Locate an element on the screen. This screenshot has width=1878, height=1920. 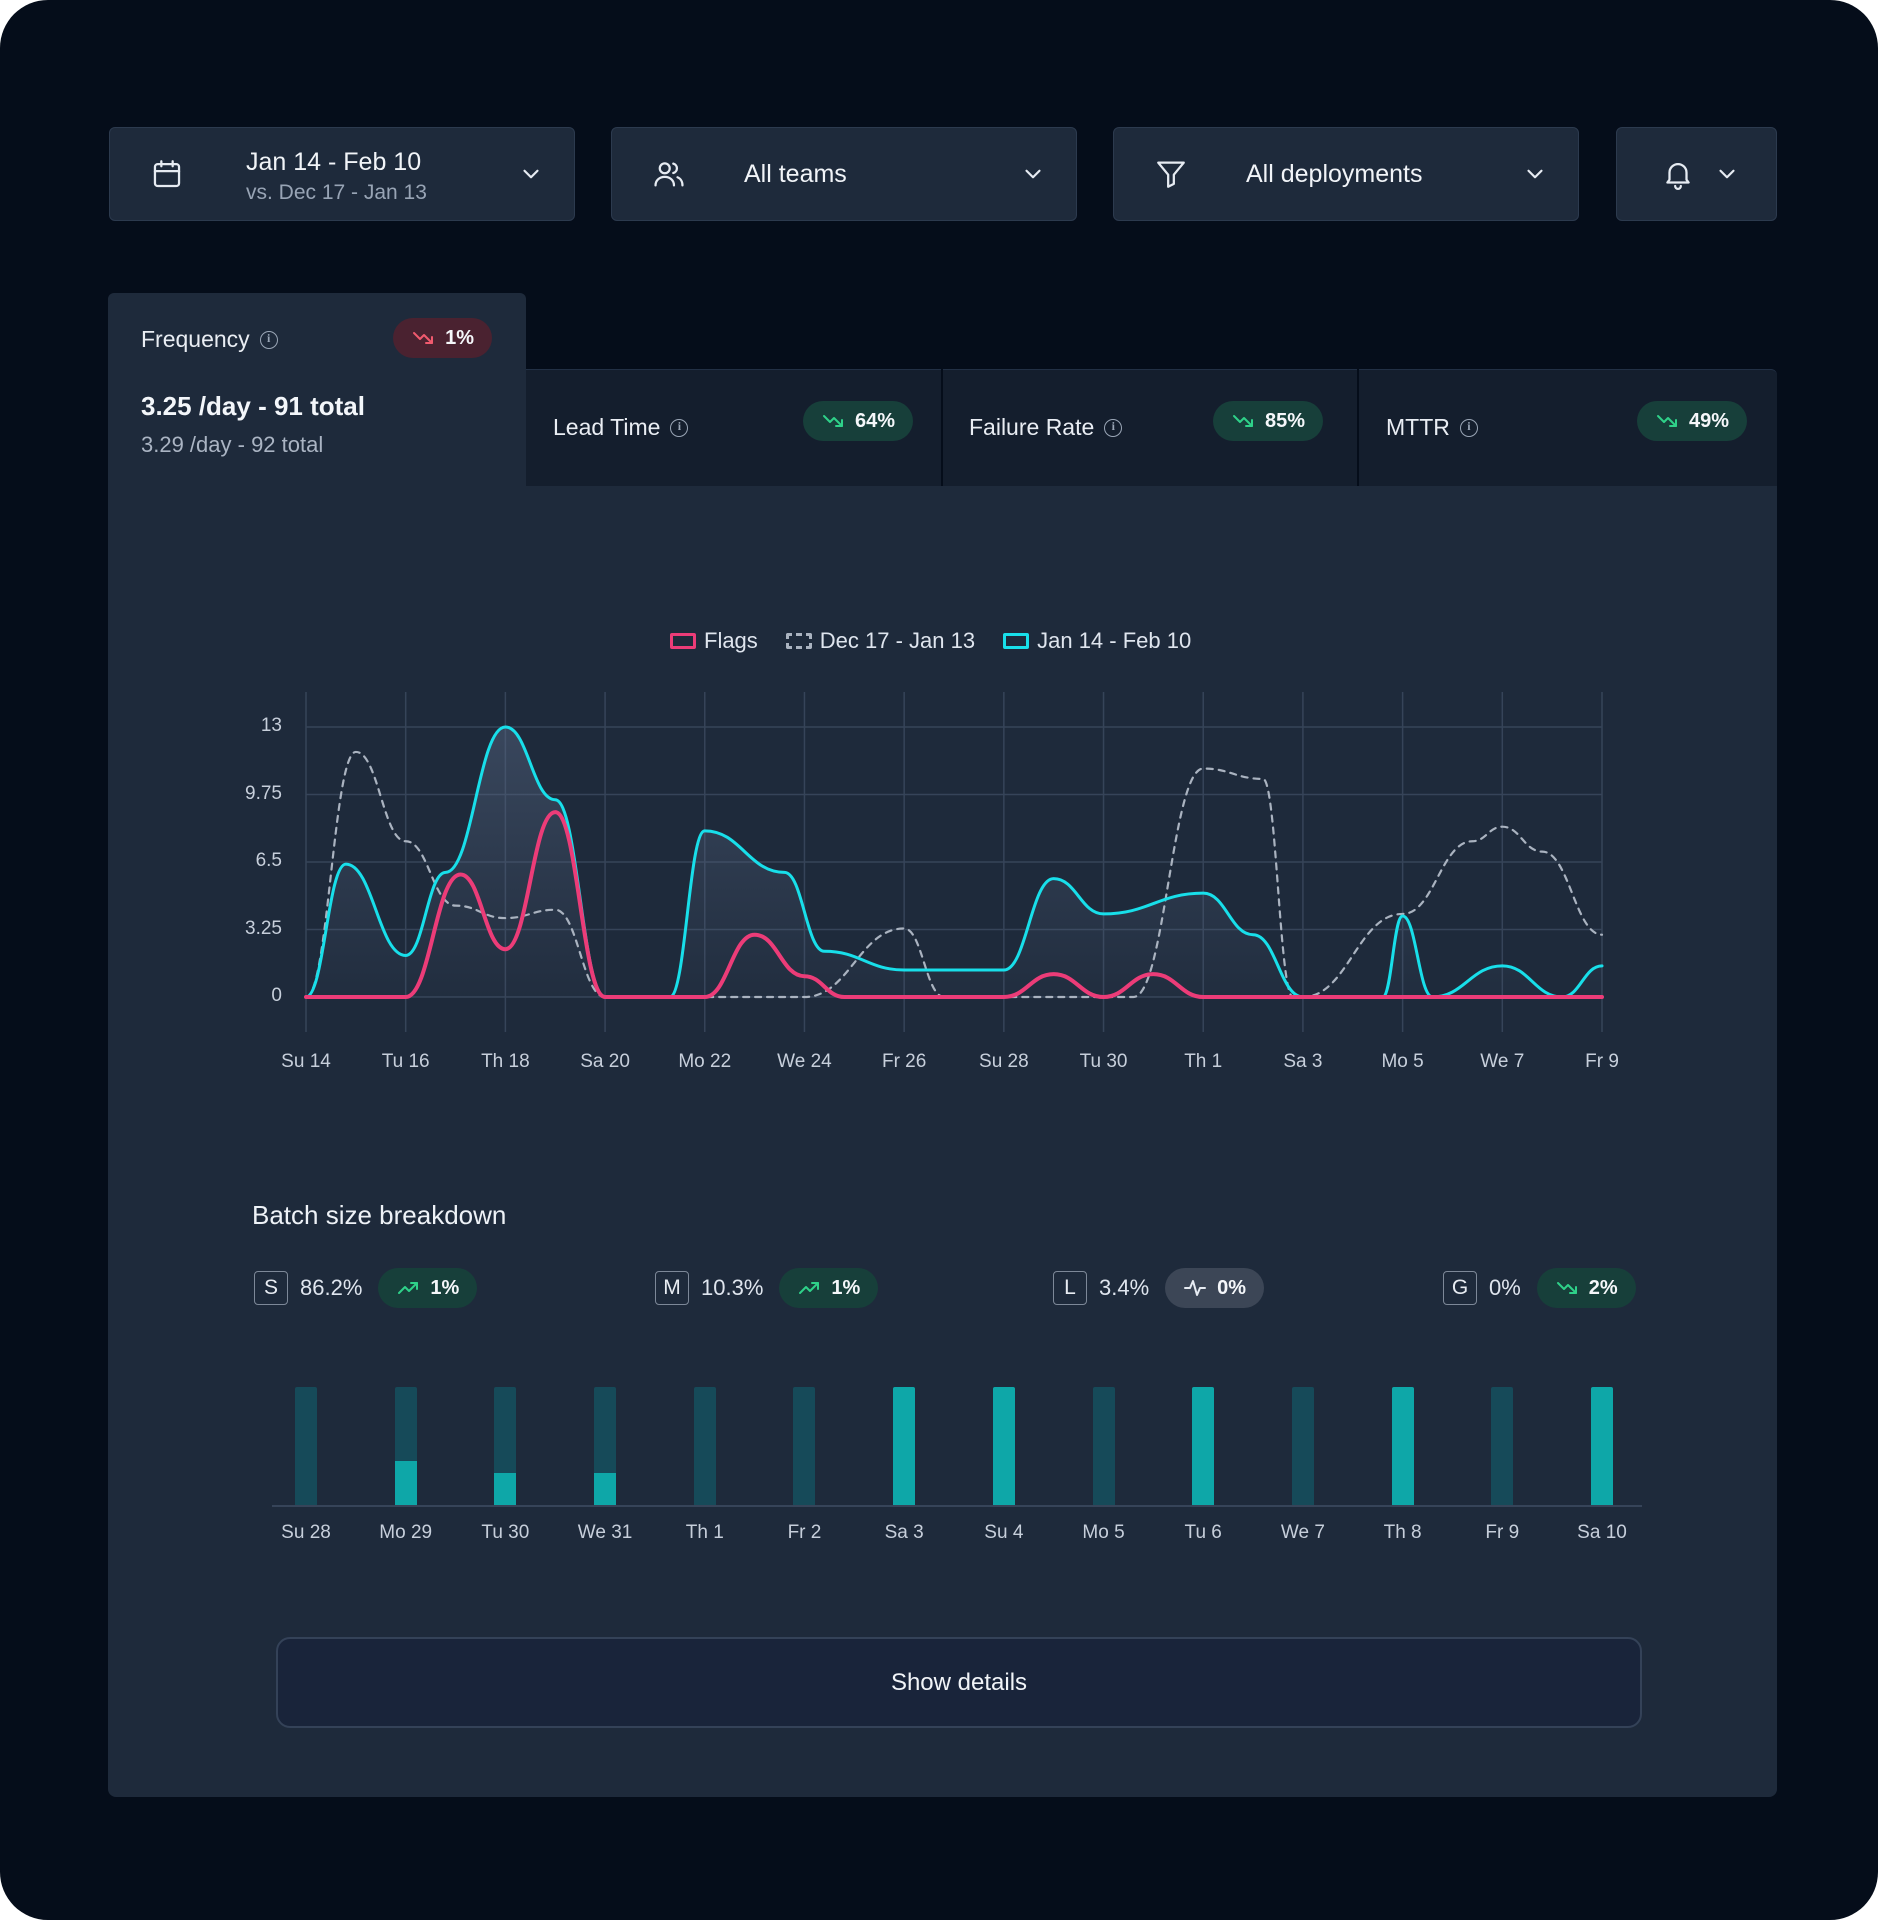
change-badge: 64% is located at coordinates (857, 421).